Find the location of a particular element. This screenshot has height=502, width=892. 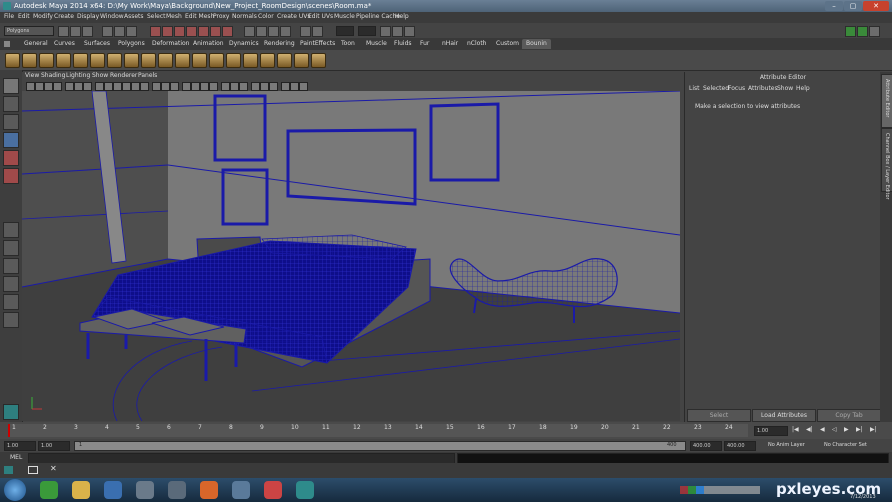

use-all-lights-icon is located at coordinates (135, 86).